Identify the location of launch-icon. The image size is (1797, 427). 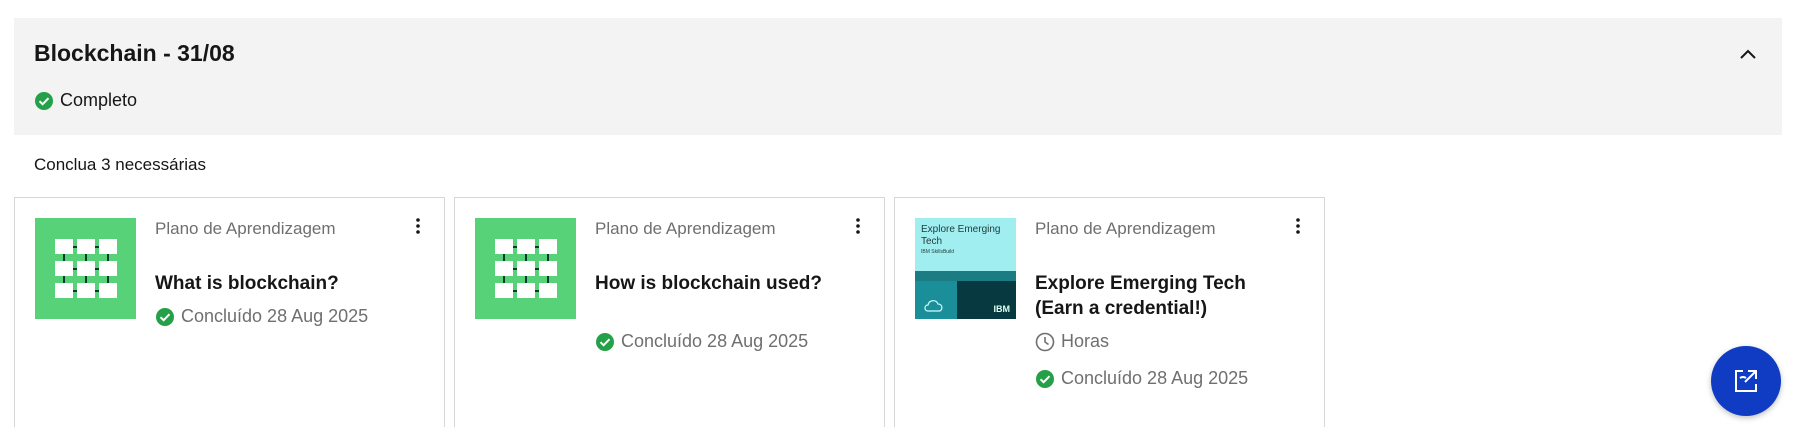
(1746, 381).